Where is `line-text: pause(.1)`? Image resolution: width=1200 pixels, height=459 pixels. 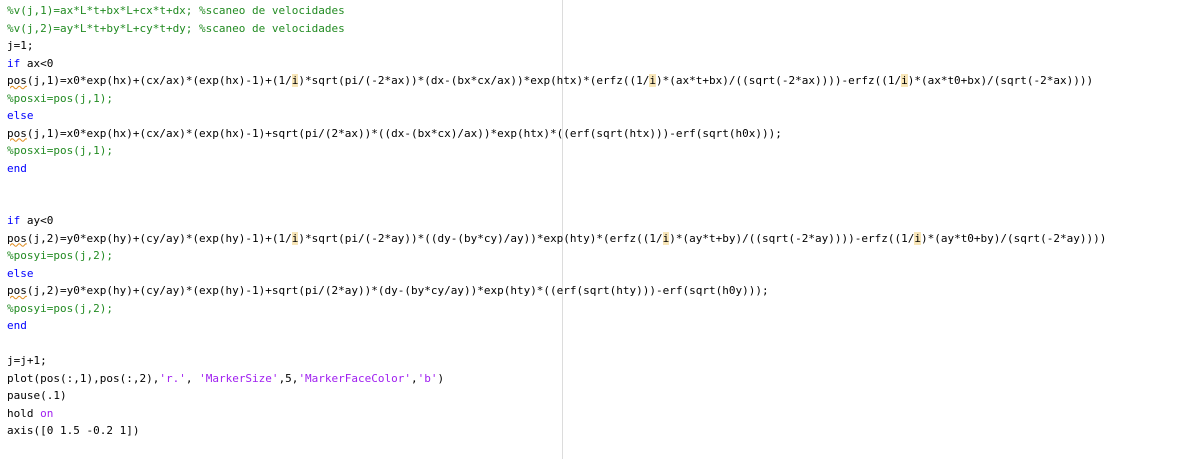
line-text: pause(.1) is located at coordinates (37, 395).